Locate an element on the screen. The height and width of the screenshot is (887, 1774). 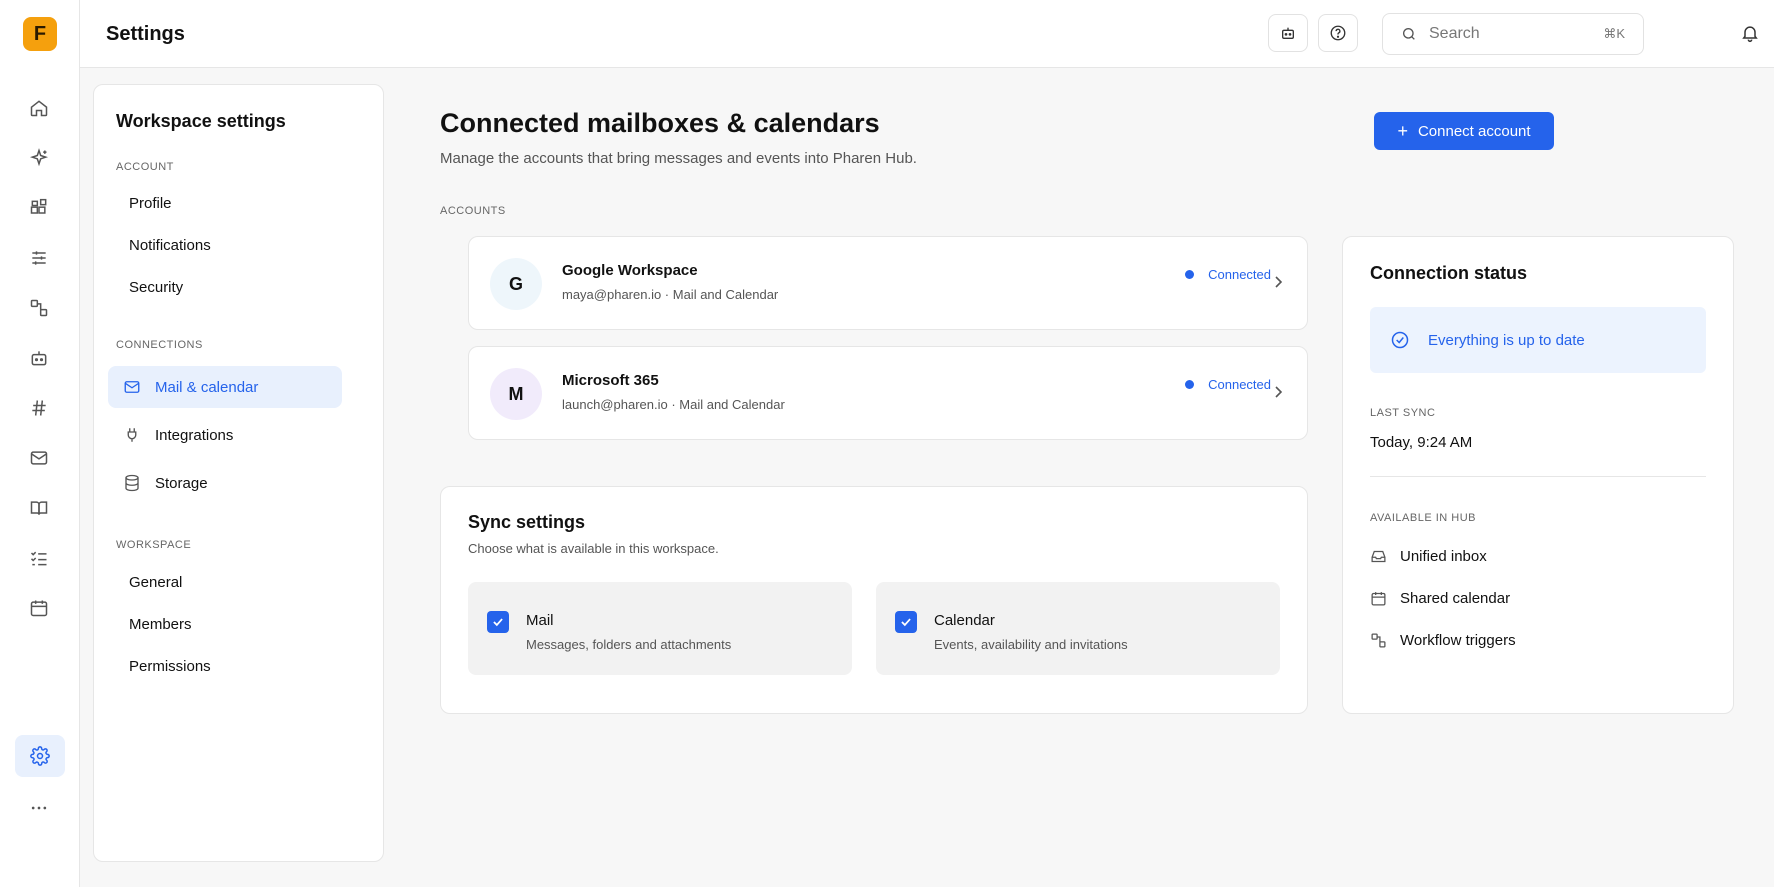
account-avatar: M is located at coordinates (516, 394).